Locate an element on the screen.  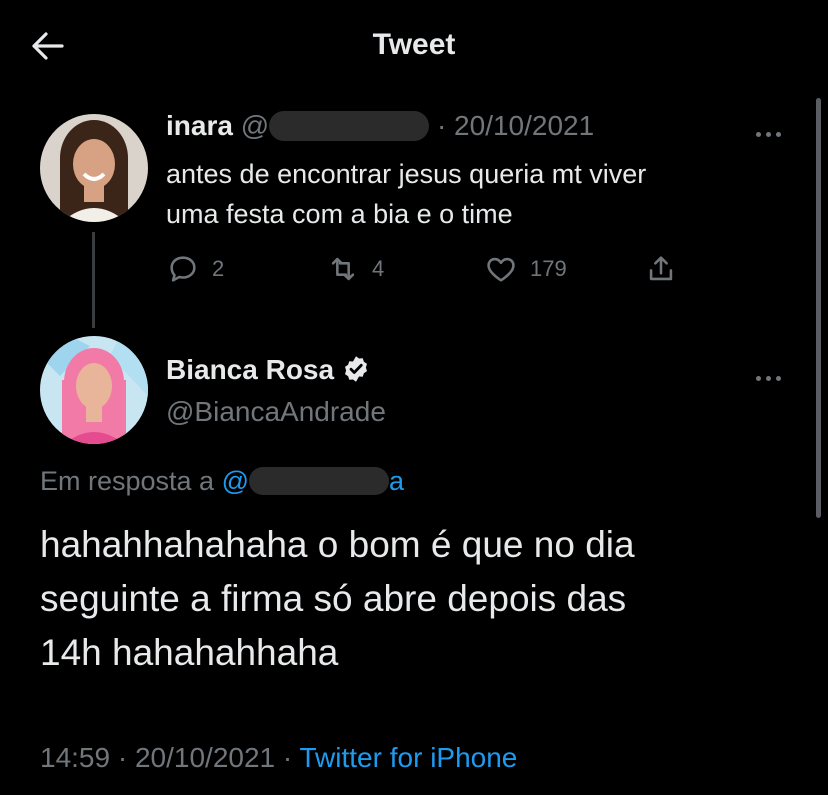
tweet-source: Twitter for iPhone is located at coordinates (409, 757).